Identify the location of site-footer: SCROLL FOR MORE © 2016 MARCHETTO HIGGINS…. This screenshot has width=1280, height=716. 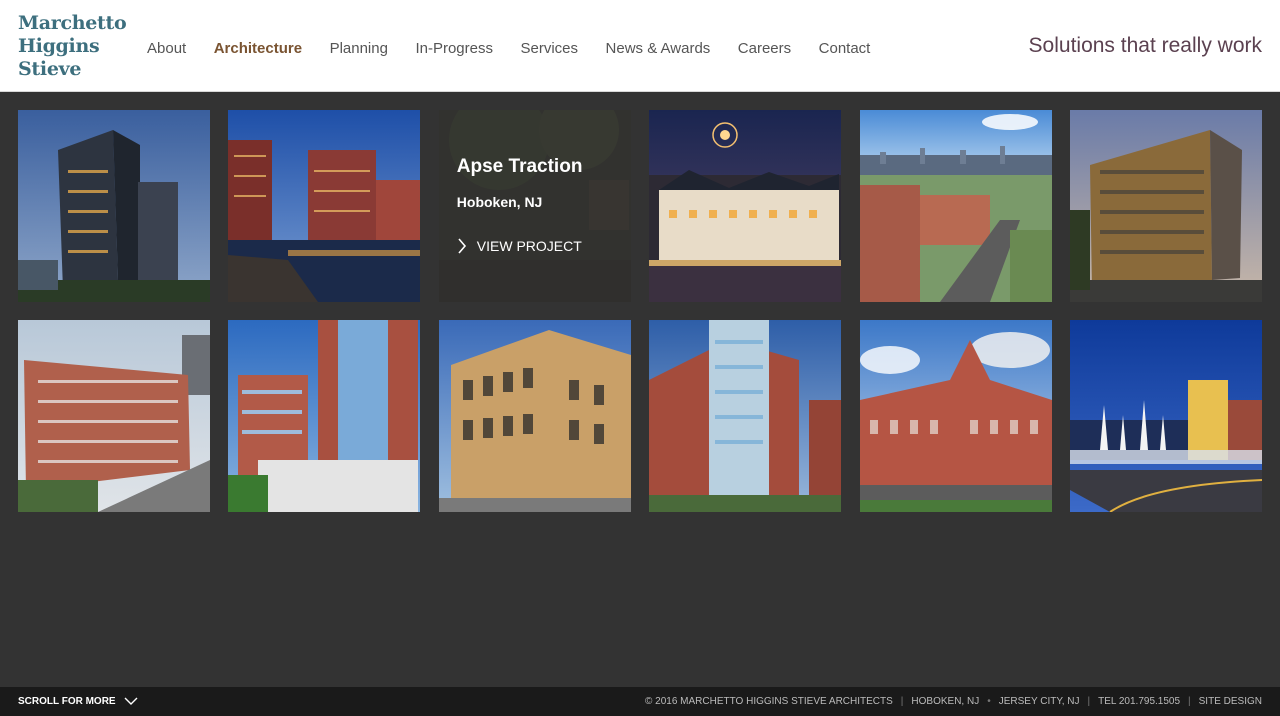
(640, 701).